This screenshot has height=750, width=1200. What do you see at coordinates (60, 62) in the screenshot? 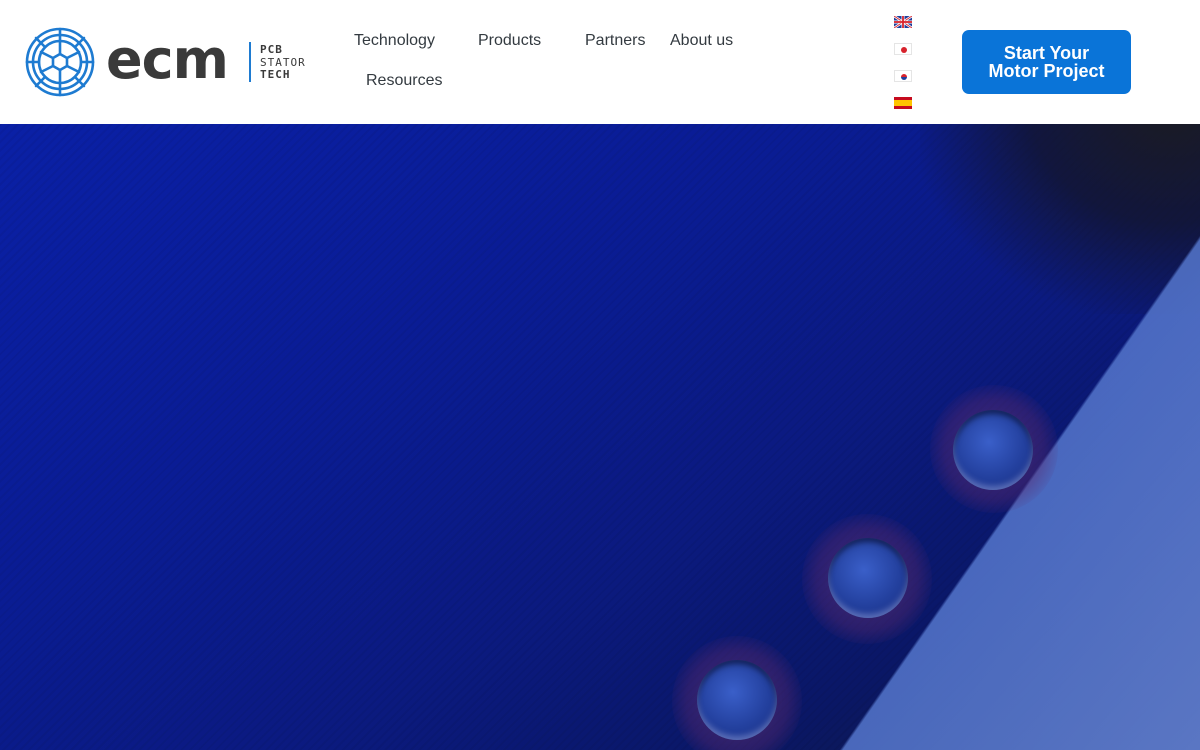
I see `ecm-logo-icon` at bounding box center [60, 62].